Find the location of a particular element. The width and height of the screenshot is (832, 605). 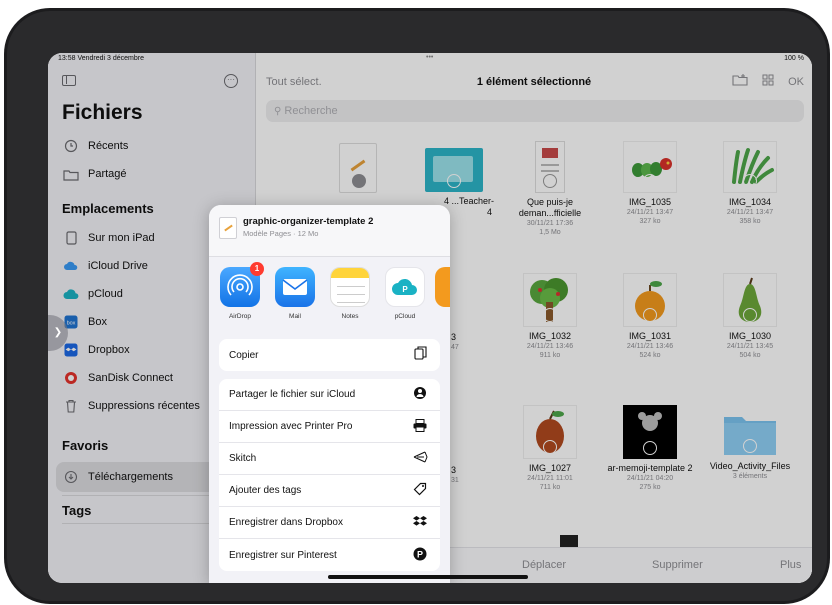

share-app-pcloud: P pCloud is located at coordinates (405, 293).